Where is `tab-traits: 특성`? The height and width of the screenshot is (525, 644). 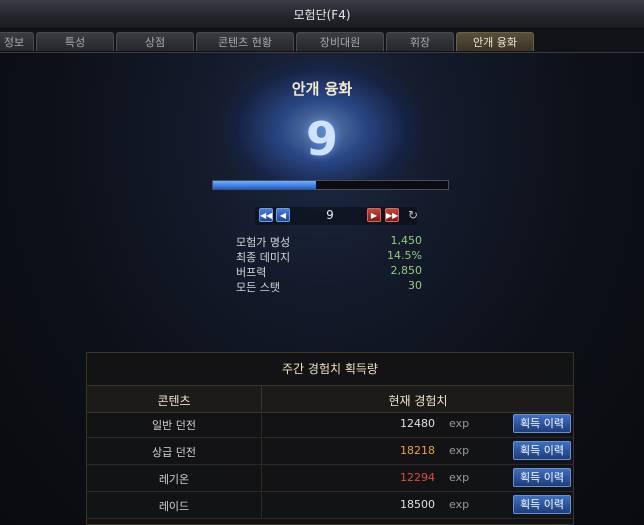
tab-traits: 특성 is located at coordinates (75, 41).